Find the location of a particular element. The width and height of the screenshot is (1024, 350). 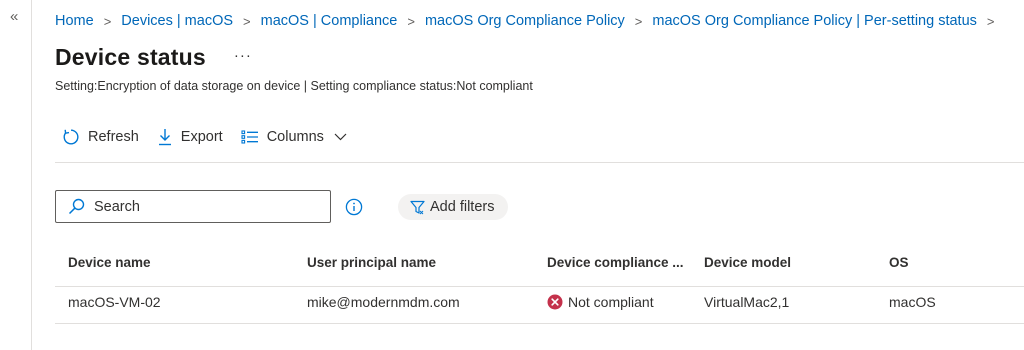

error-circle-icon is located at coordinates (555, 302).